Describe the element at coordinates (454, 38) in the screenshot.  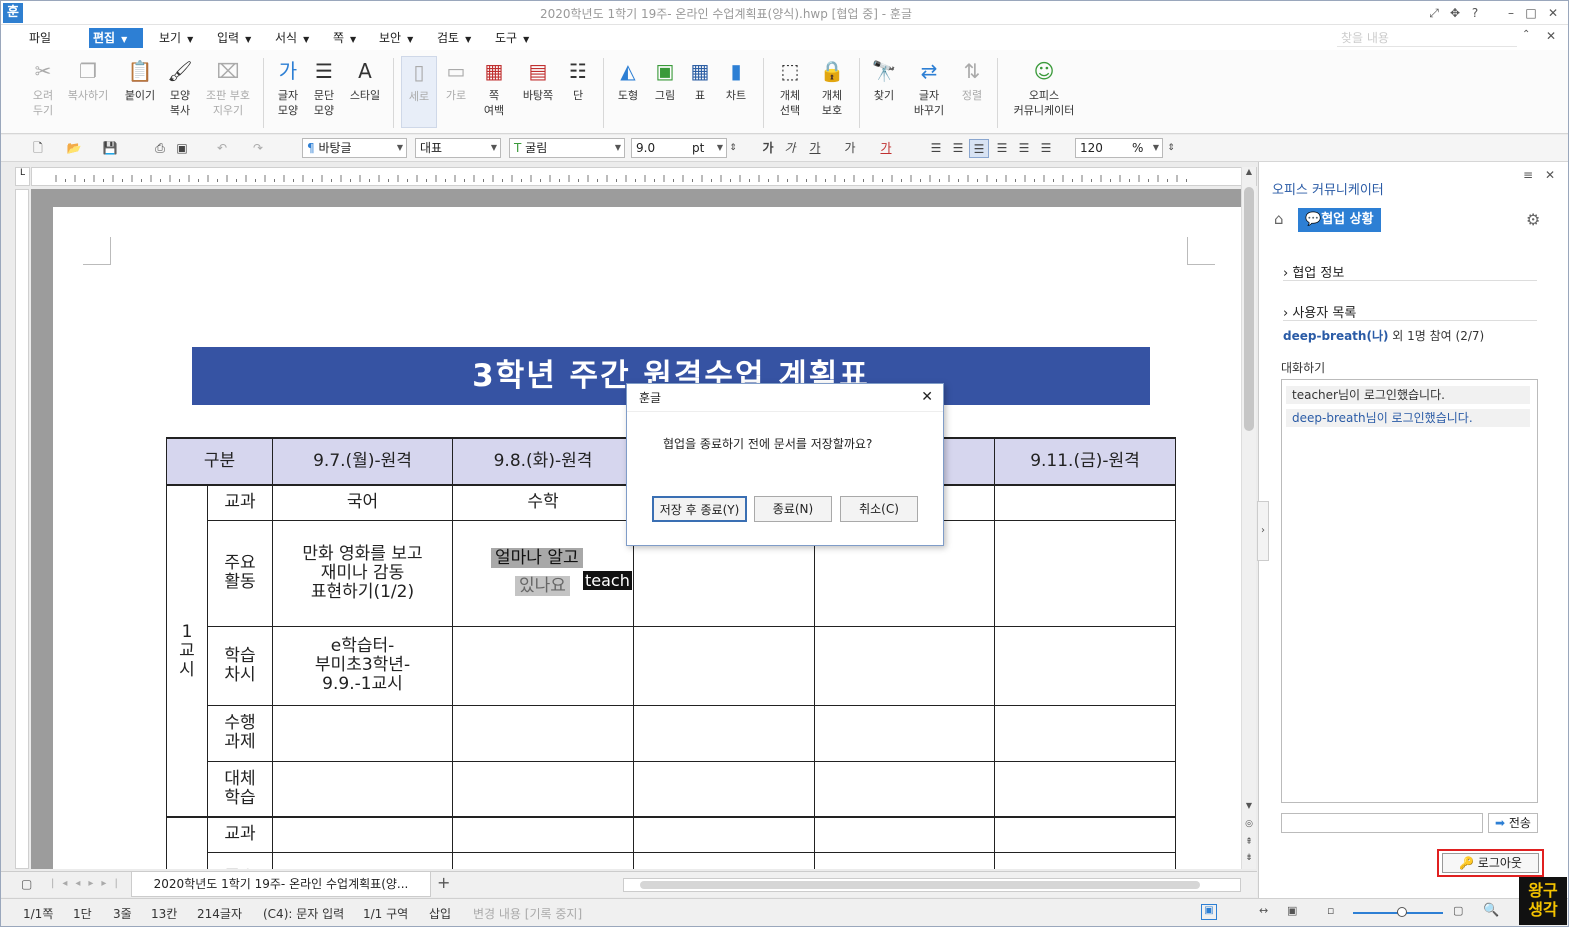
I see `menu-review: 검토 ▼` at that location.